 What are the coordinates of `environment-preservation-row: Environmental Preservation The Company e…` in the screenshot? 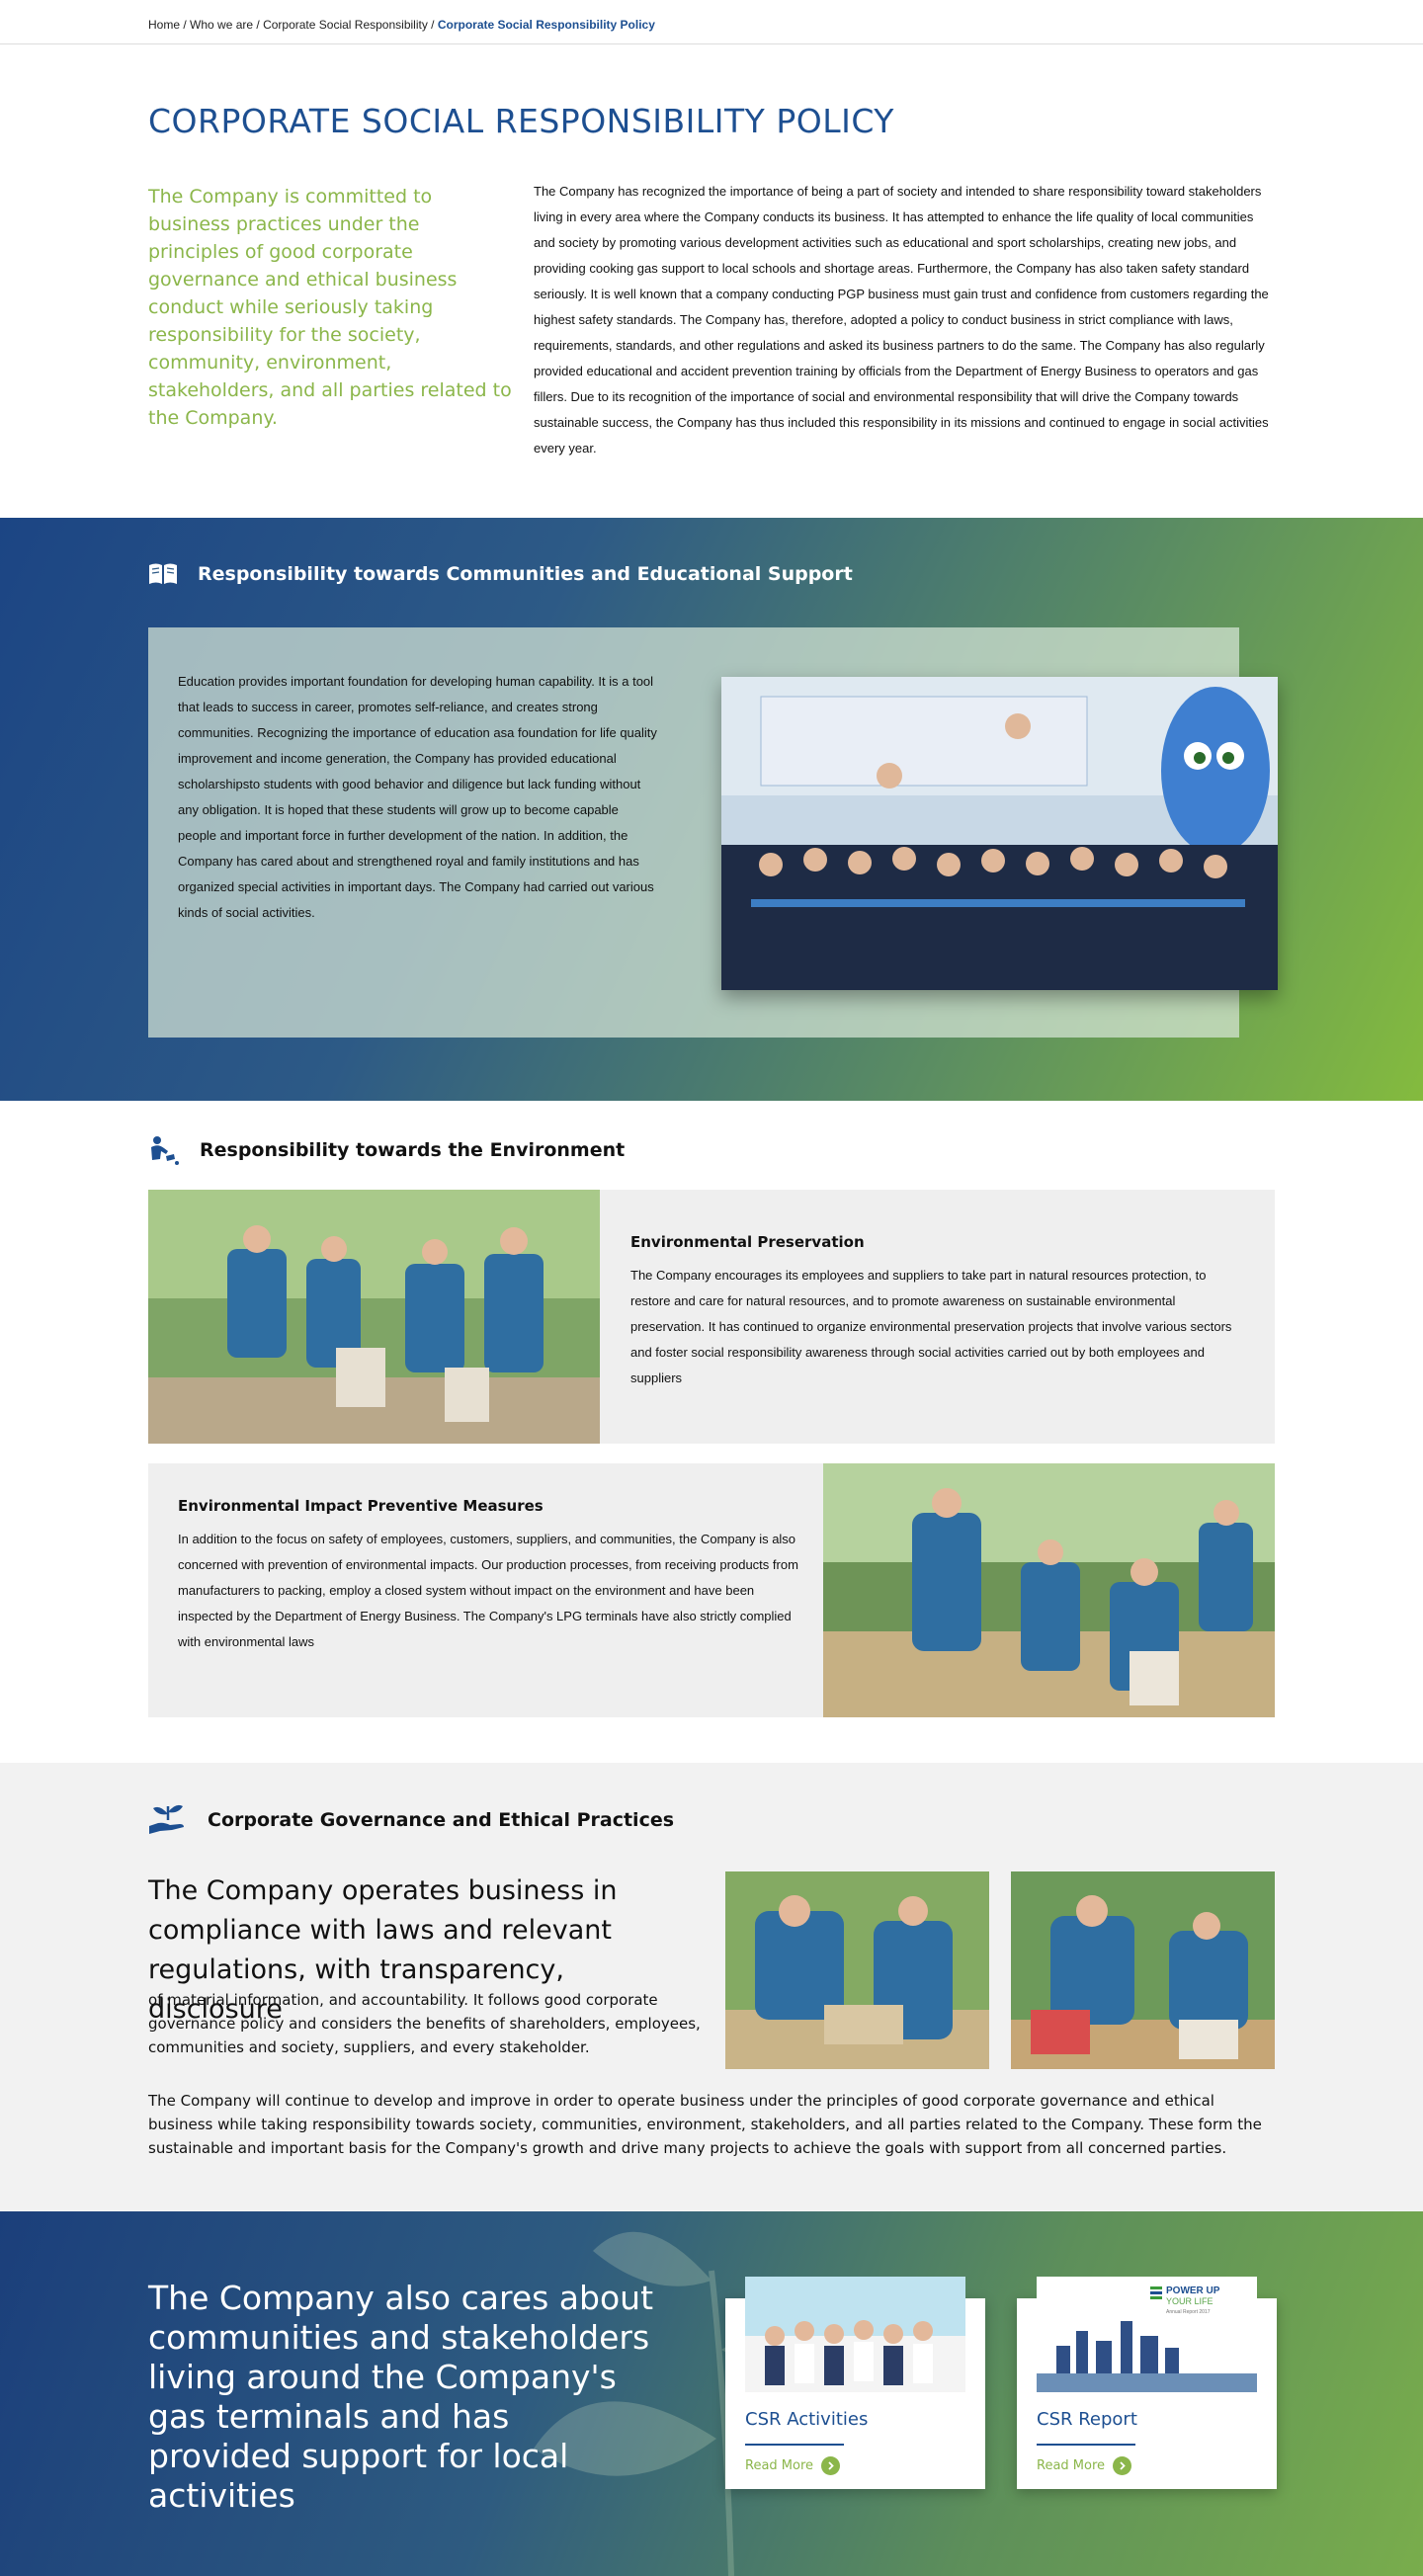 It's located at (711, 1317).